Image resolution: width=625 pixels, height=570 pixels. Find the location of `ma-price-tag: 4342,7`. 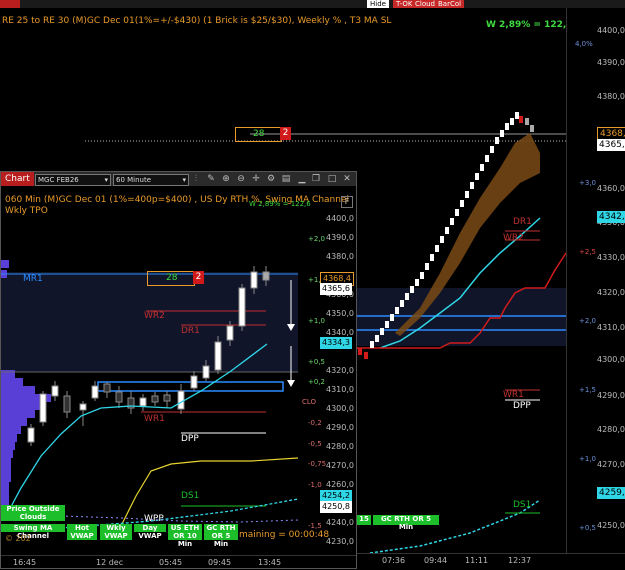

ma-price-tag: 4342,7 is located at coordinates (611, 217).